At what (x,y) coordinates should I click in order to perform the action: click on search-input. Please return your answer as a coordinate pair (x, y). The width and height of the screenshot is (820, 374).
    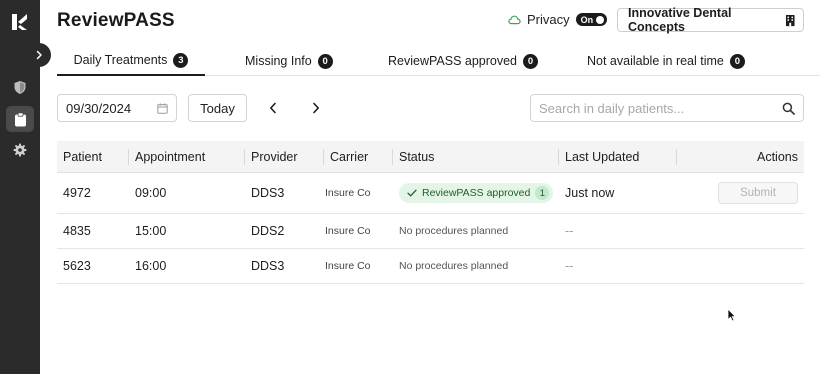
    Looking at the image, I should click on (660, 108).